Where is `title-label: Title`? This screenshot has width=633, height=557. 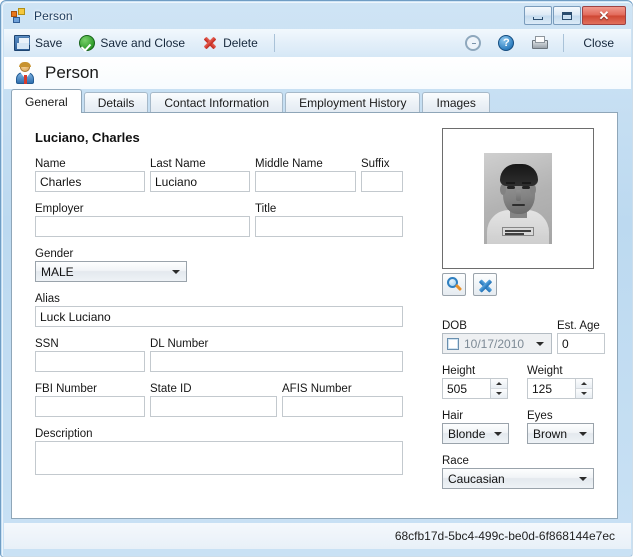
title-label: Title is located at coordinates (266, 209).